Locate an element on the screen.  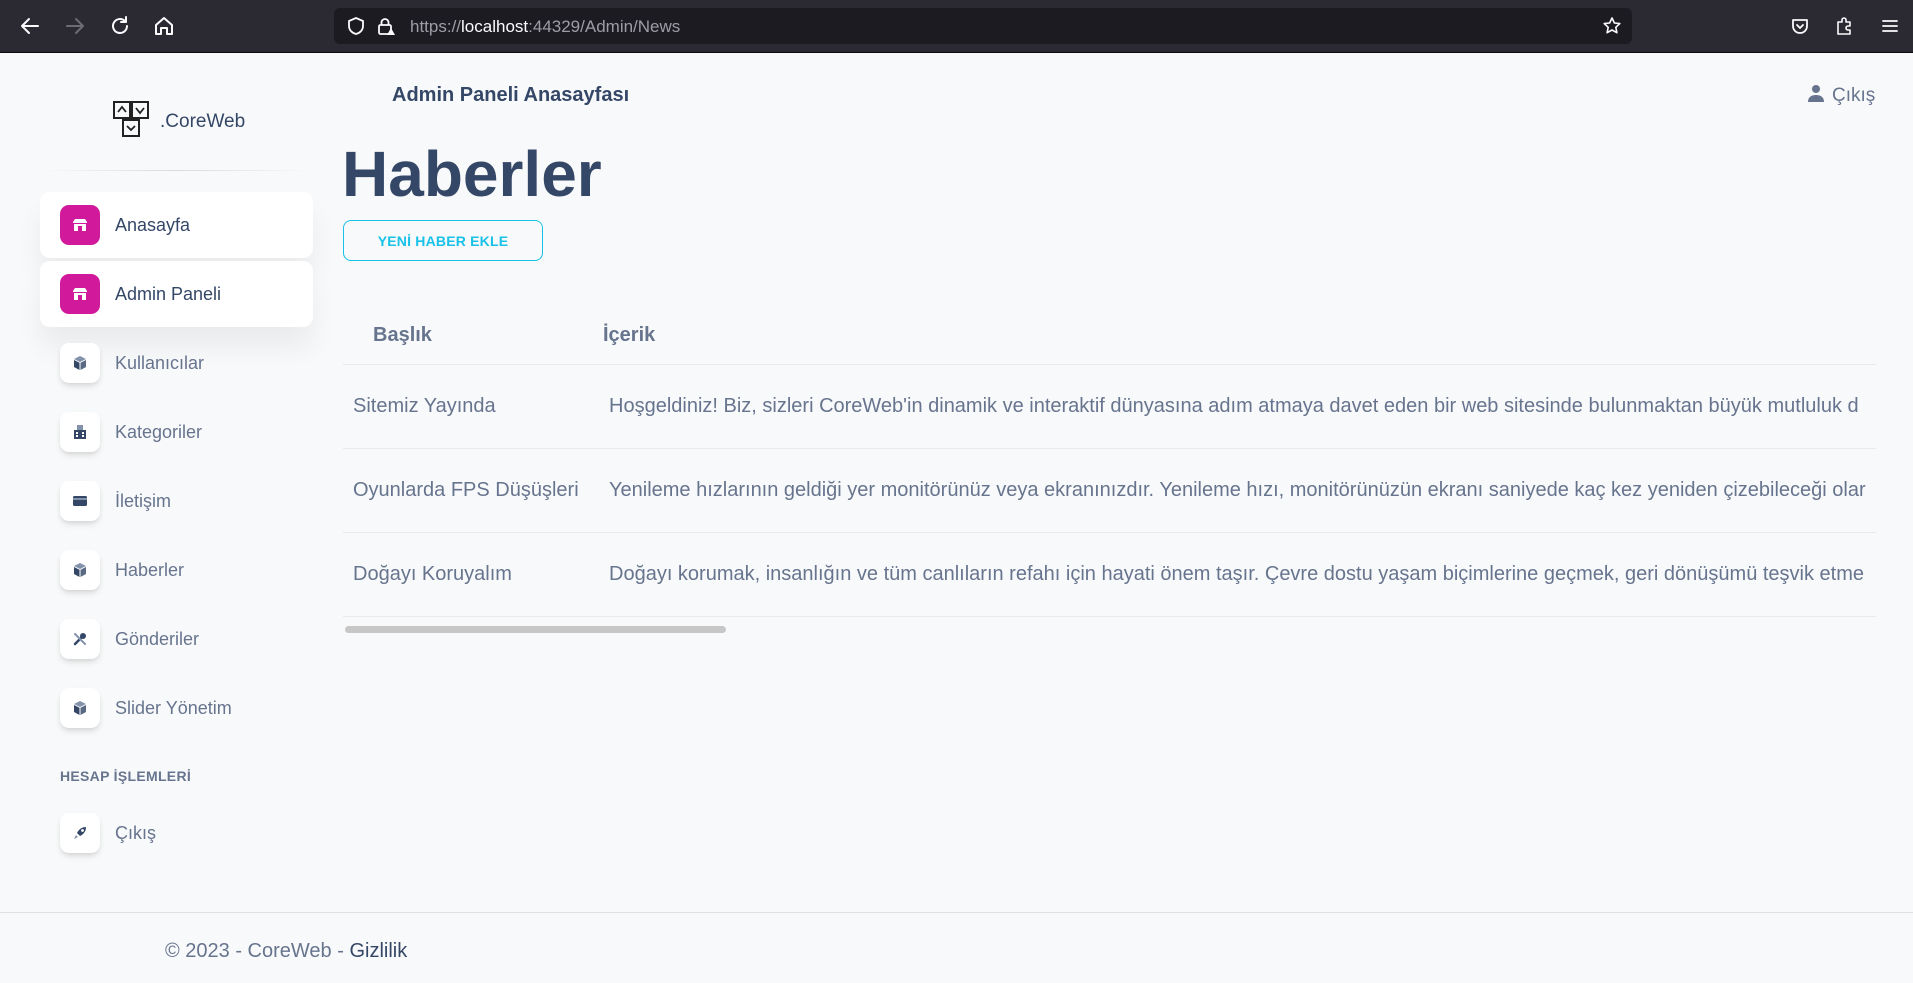
sidebar-item-label: Slider Yönetim is located at coordinates (173, 707).